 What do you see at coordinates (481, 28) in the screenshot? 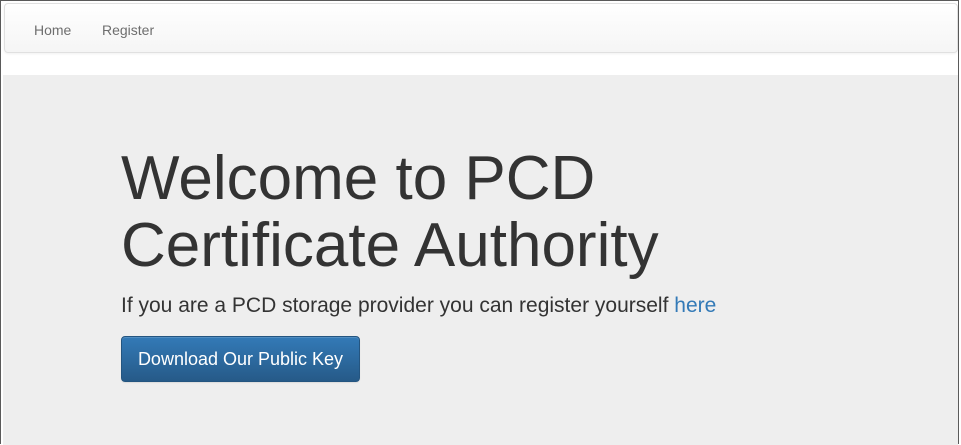
I see `navbar: Home Register` at bounding box center [481, 28].